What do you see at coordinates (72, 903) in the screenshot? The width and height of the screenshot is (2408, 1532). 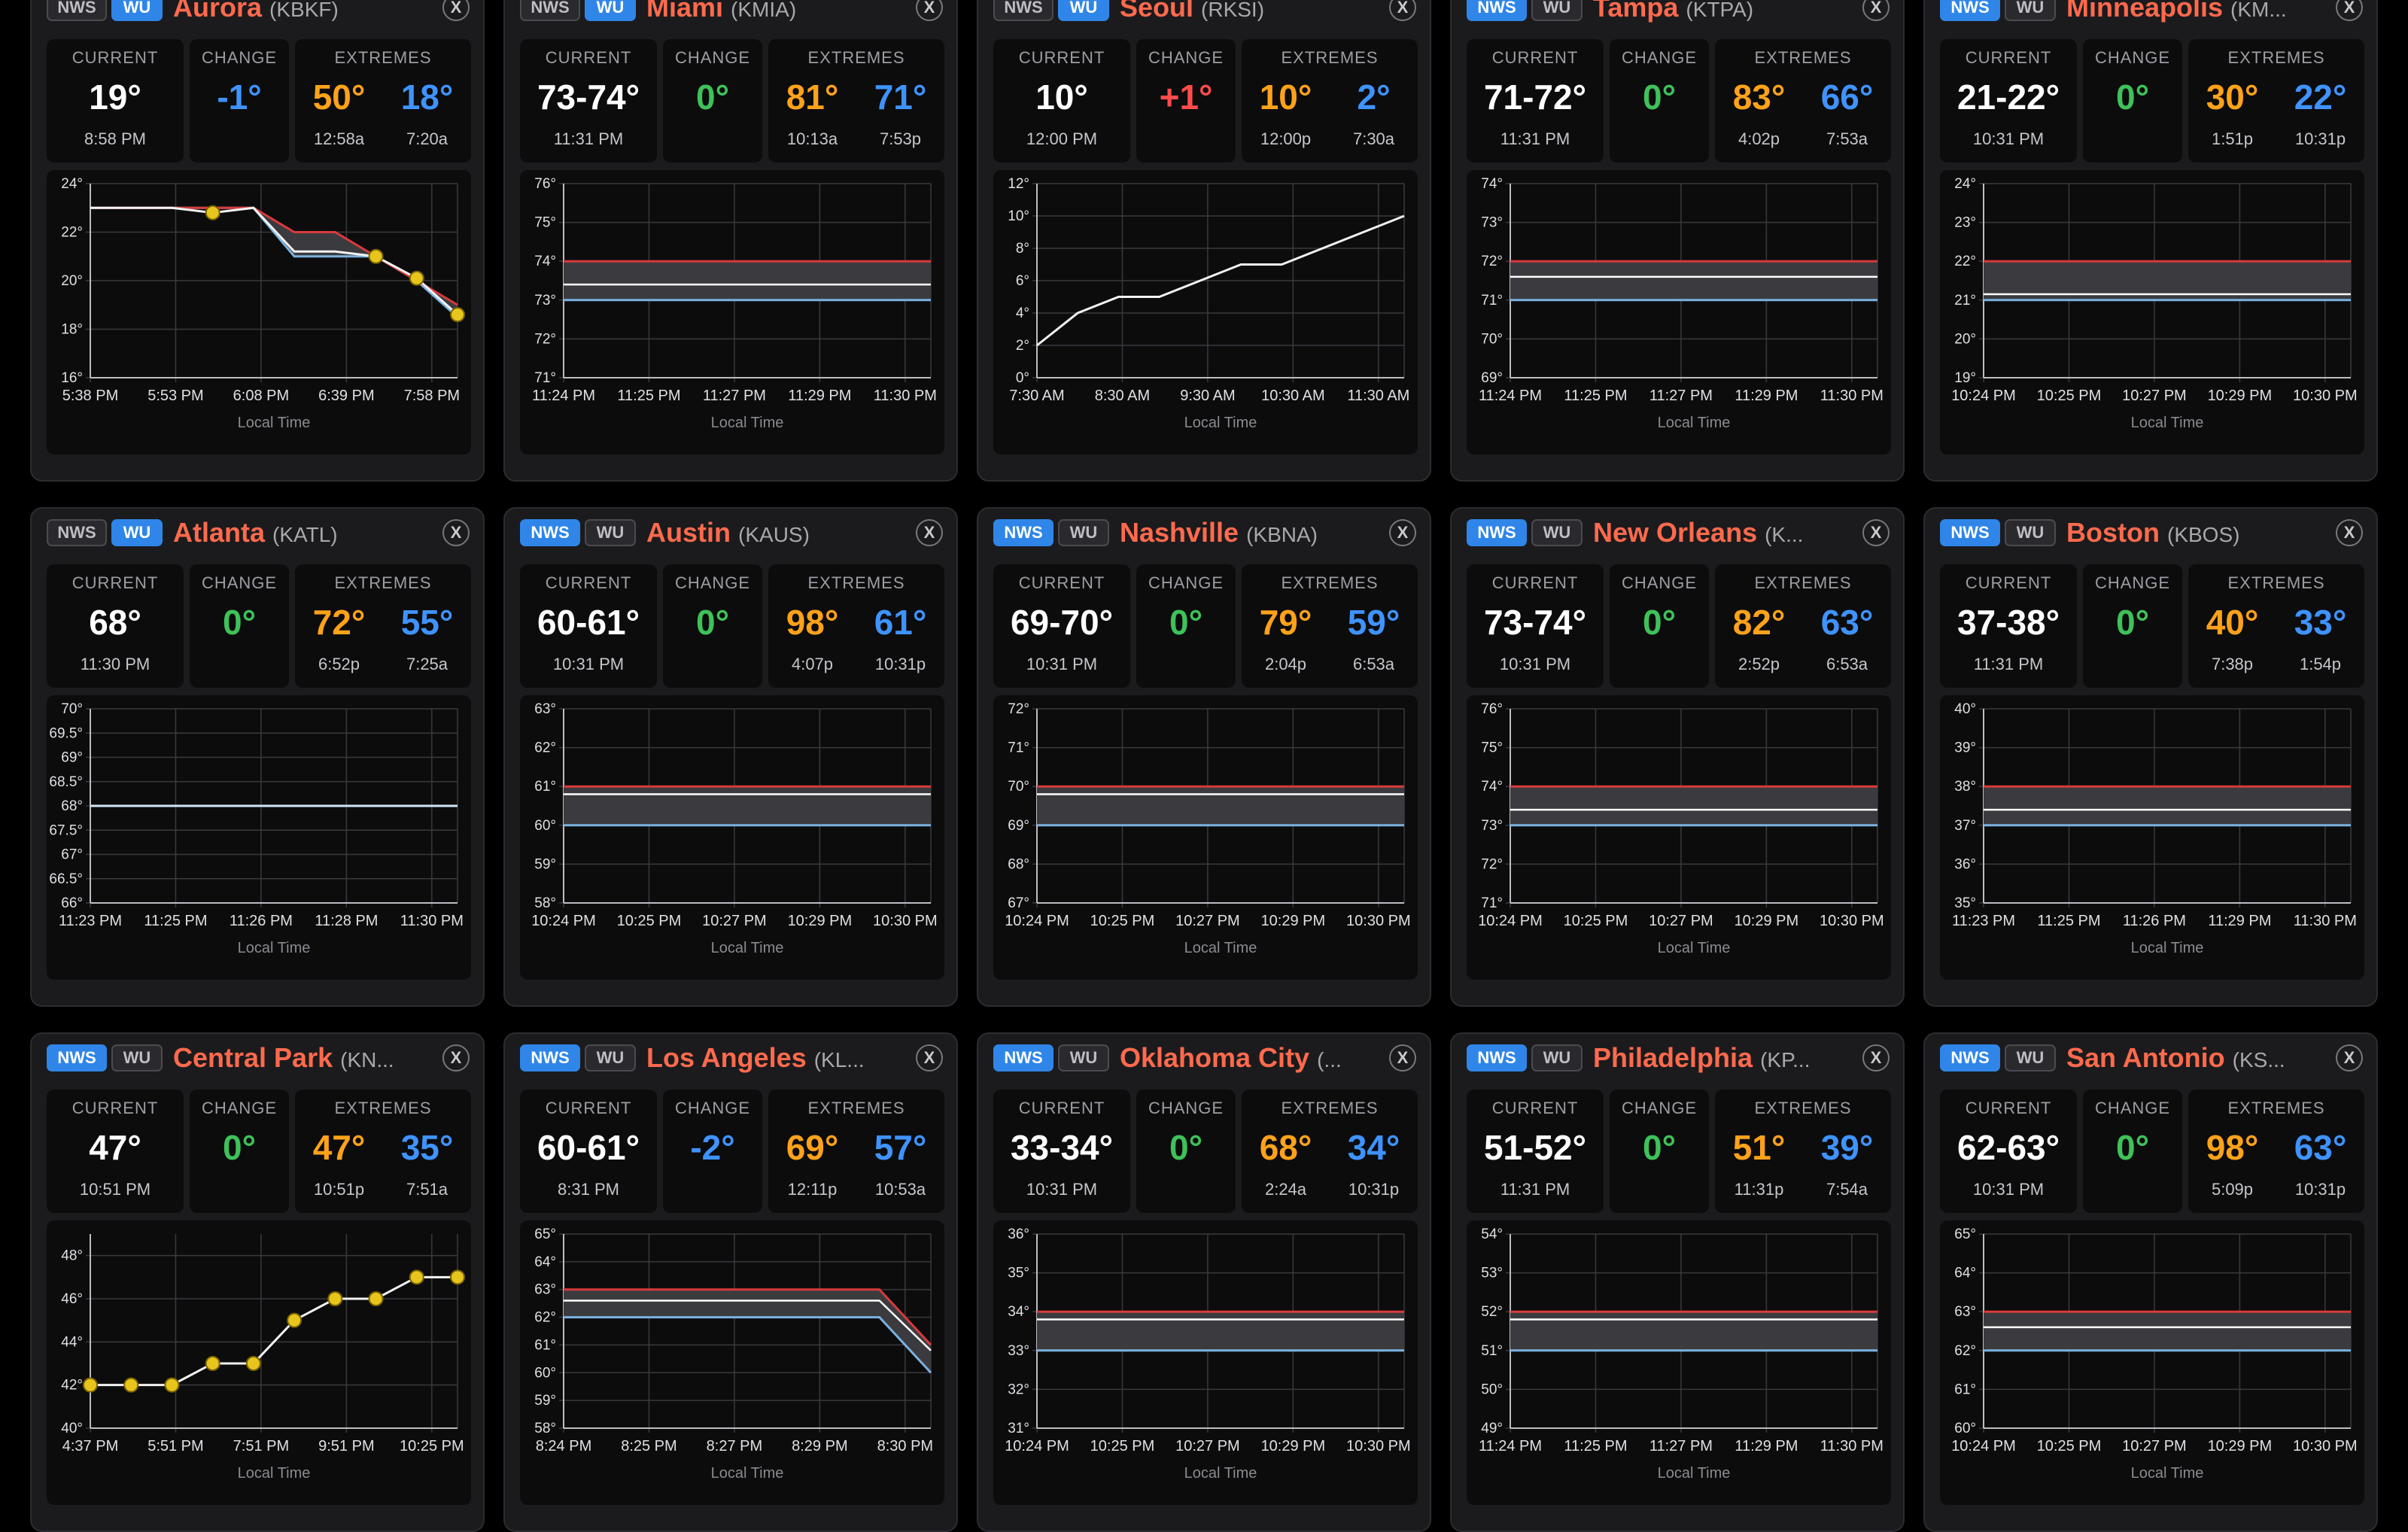 I see `y-tick-label: 66°` at bounding box center [72, 903].